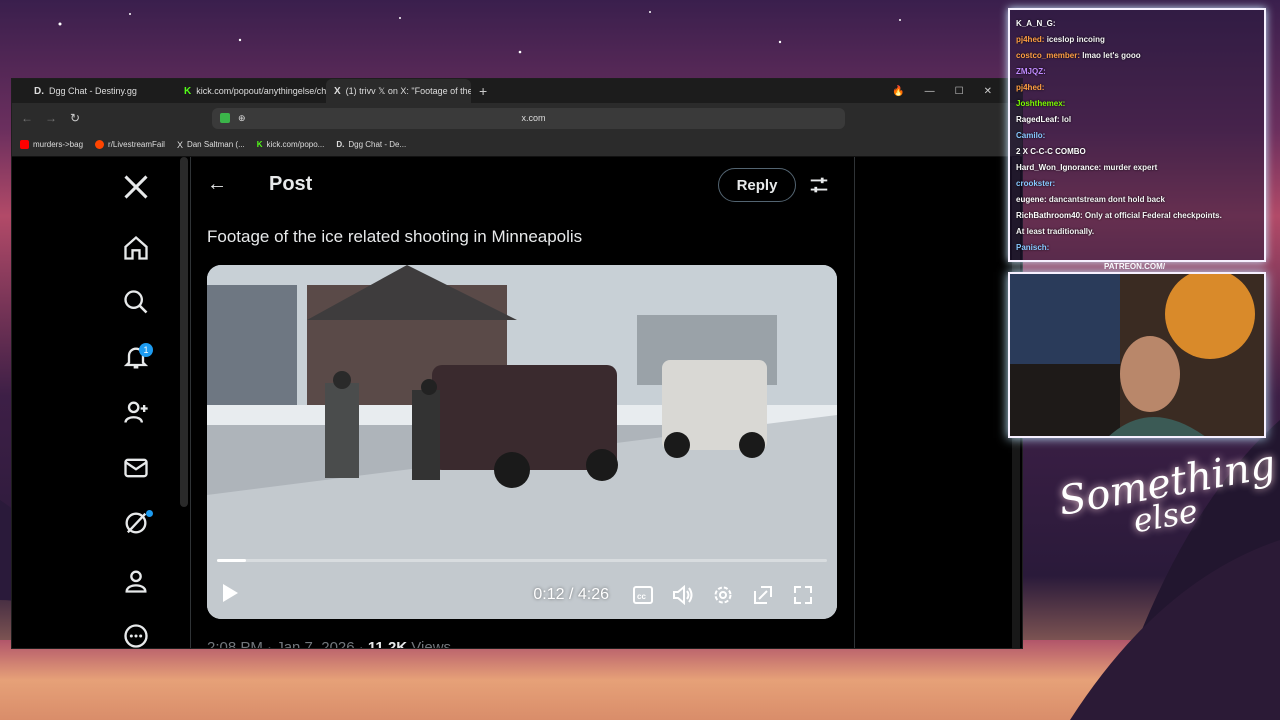 The height and width of the screenshot is (720, 1280). What do you see at coordinates (429, 644) in the screenshot?
I see `views-label: Views` at bounding box center [429, 644].